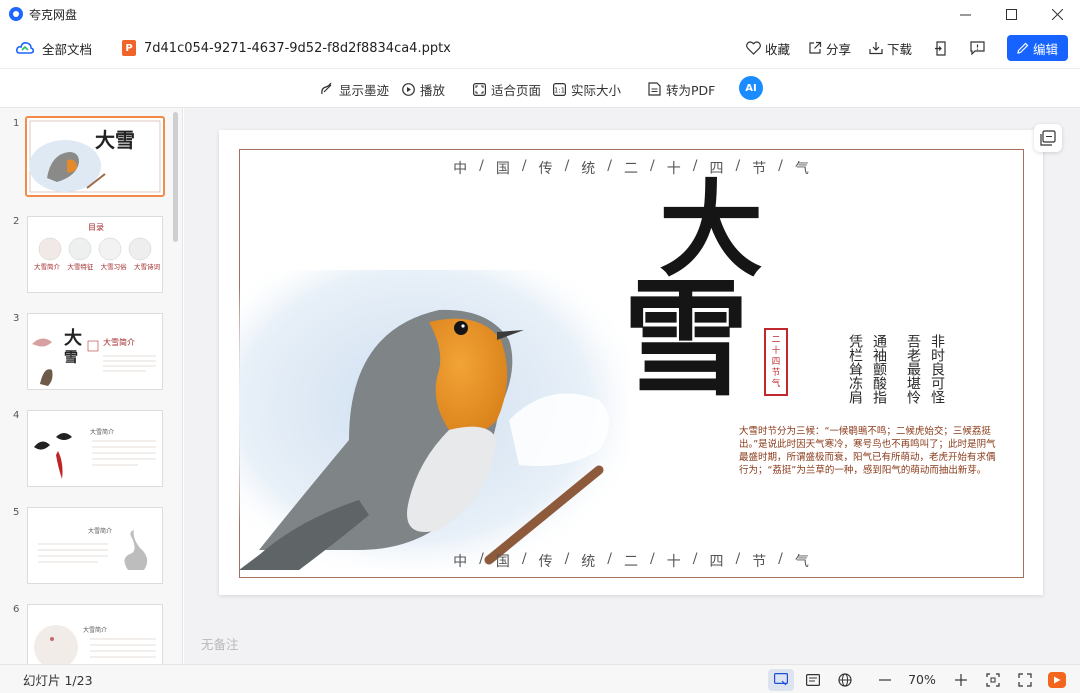  What do you see at coordinates (364, 90) in the screenshot?
I see `show-ink-label: 显示墨迹` at bounding box center [364, 90].